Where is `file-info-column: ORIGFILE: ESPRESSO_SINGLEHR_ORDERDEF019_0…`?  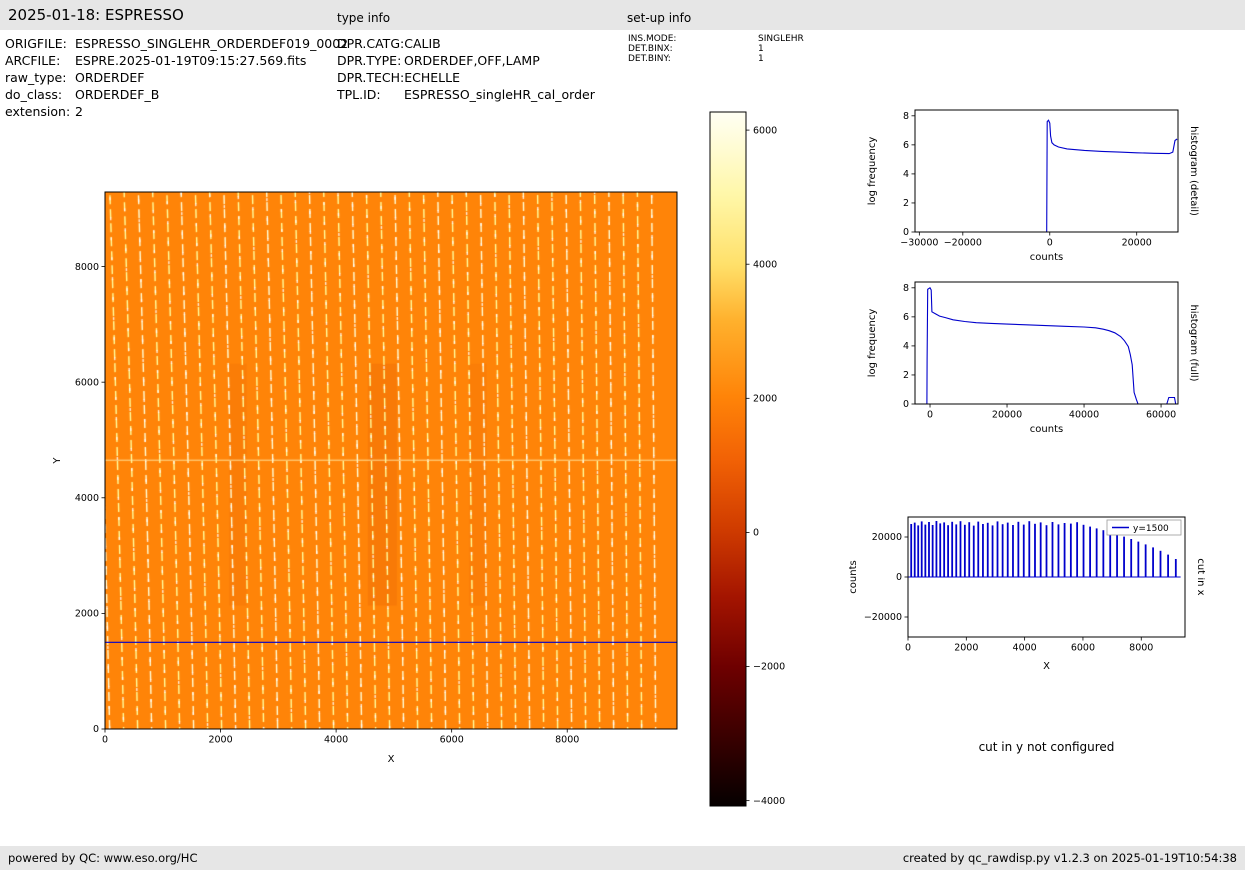 file-info-column: ORIGFILE: ESPRESSO_SINGLEHR_ORDERDEF019_0… is located at coordinates (176, 77).